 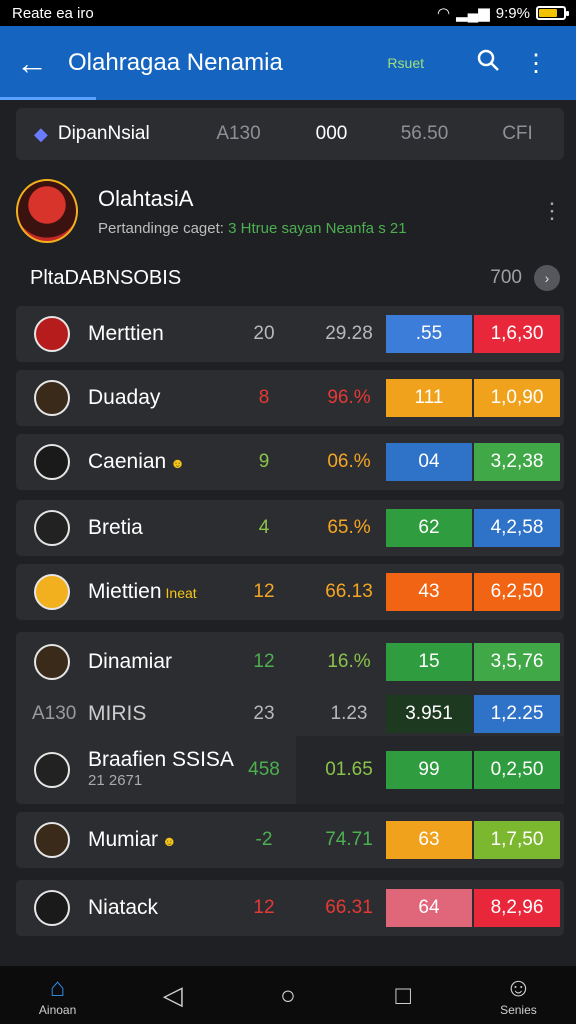 What do you see at coordinates (517, 398) in the screenshot?
I see `odds-button-2: 1,0,90` at bounding box center [517, 398].